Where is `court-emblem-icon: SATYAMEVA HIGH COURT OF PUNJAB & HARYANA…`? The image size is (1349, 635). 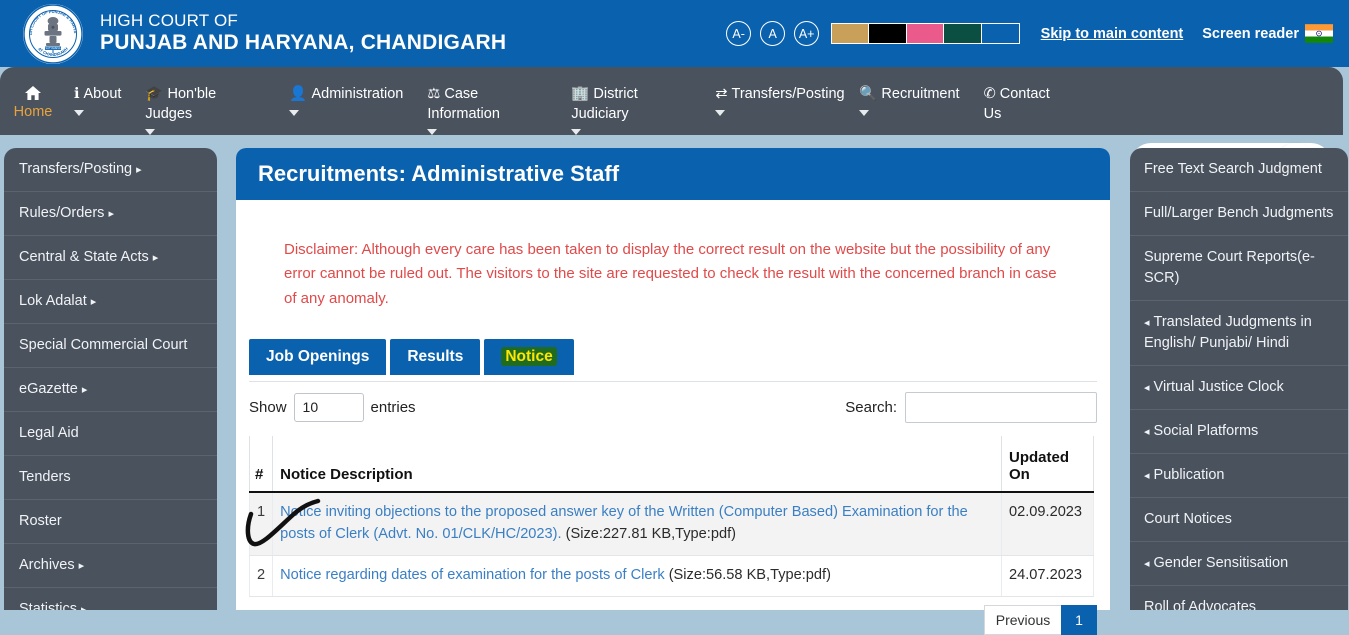
court-emblem-icon: SATYAMEVA HIGH COURT OF PUNJAB & HARYANA… is located at coordinates (52, 32).